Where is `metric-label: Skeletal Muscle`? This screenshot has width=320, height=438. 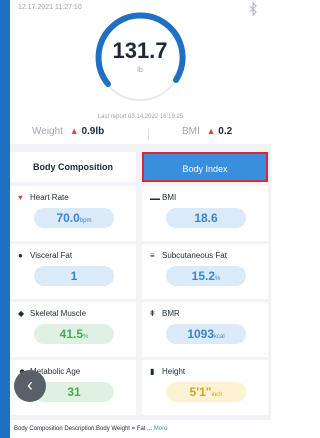 metric-label: Skeletal Muscle is located at coordinates (58, 313).